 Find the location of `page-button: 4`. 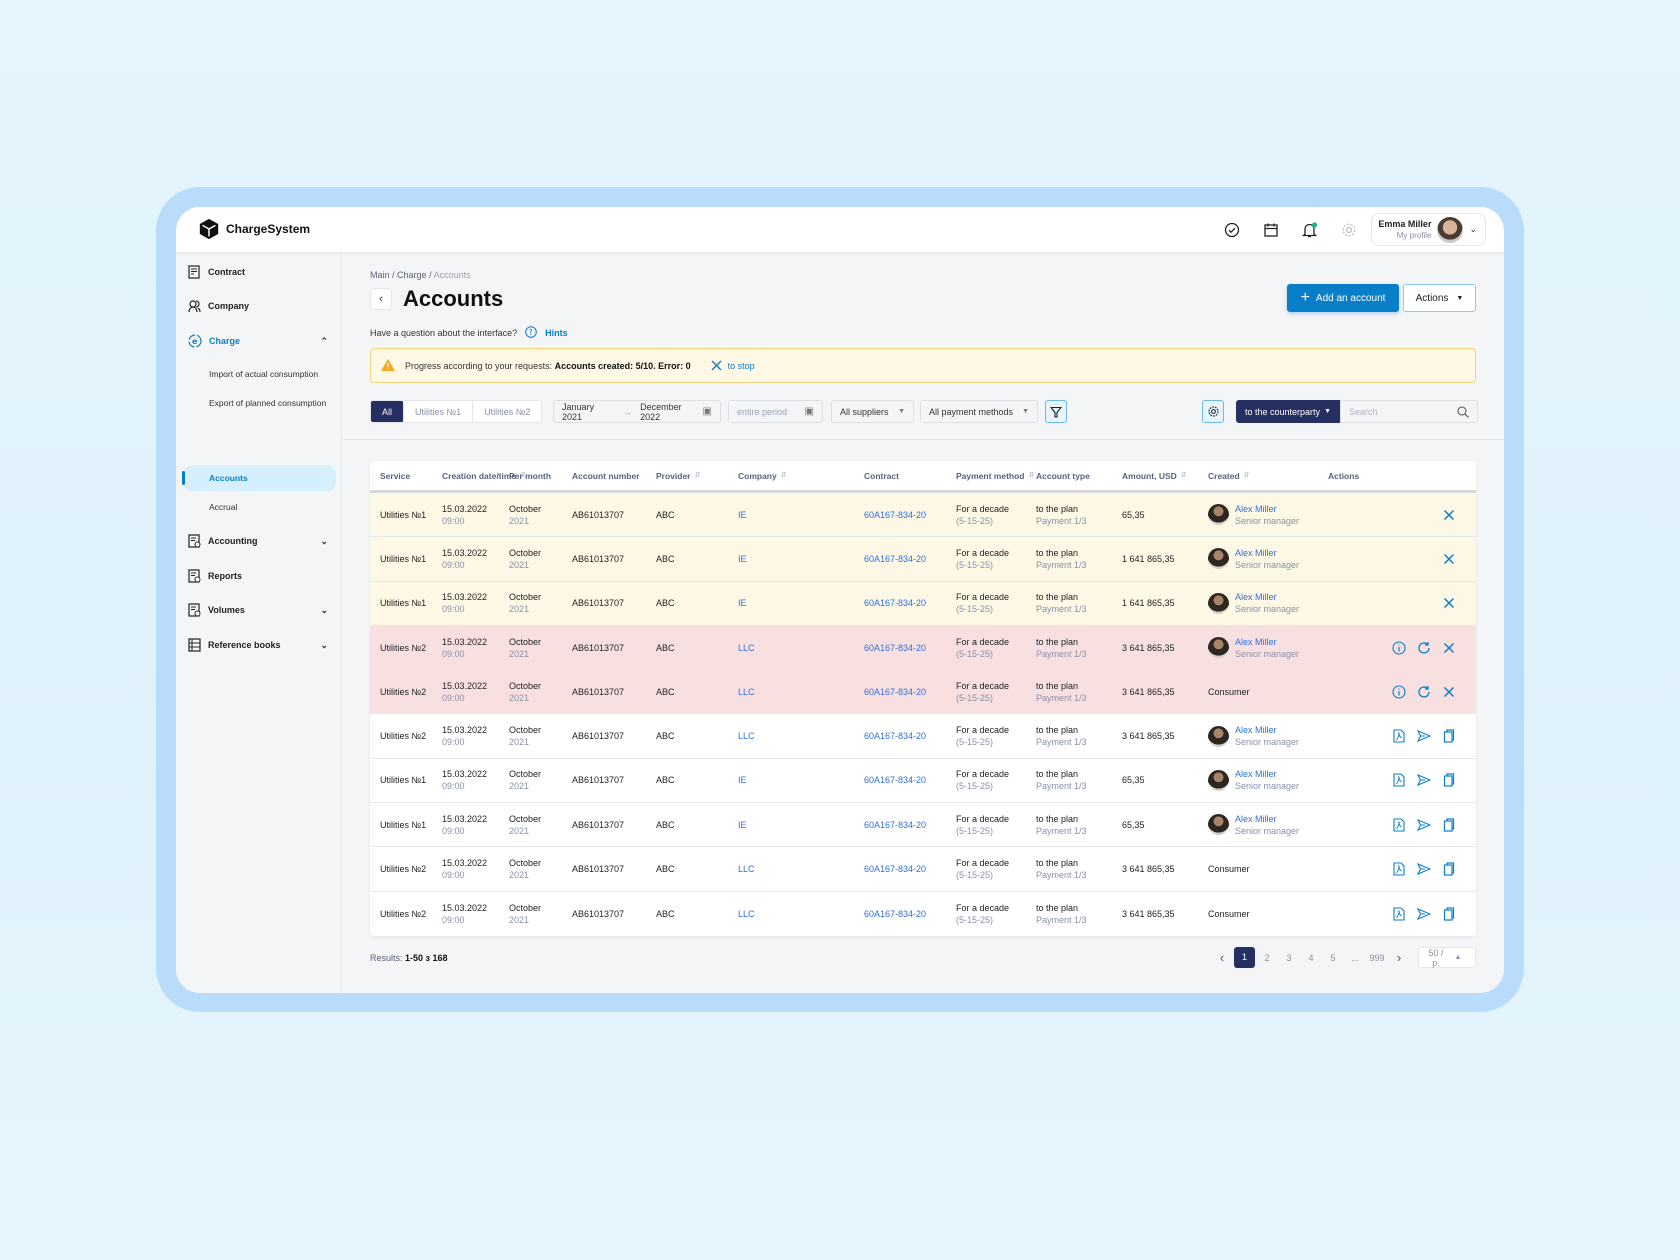

page-button: 4 is located at coordinates (1311, 958).